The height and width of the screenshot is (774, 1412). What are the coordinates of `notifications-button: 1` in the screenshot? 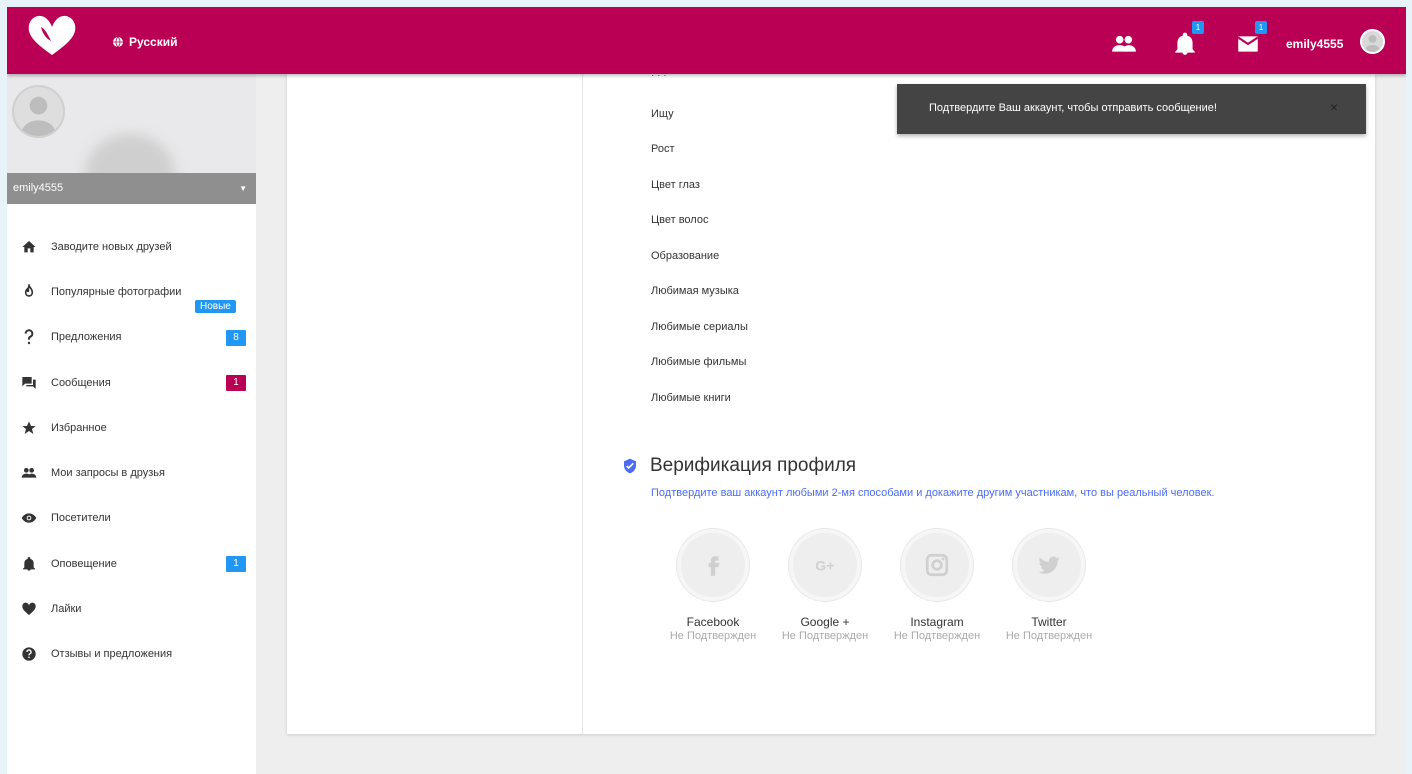 It's located at (1188, 40).